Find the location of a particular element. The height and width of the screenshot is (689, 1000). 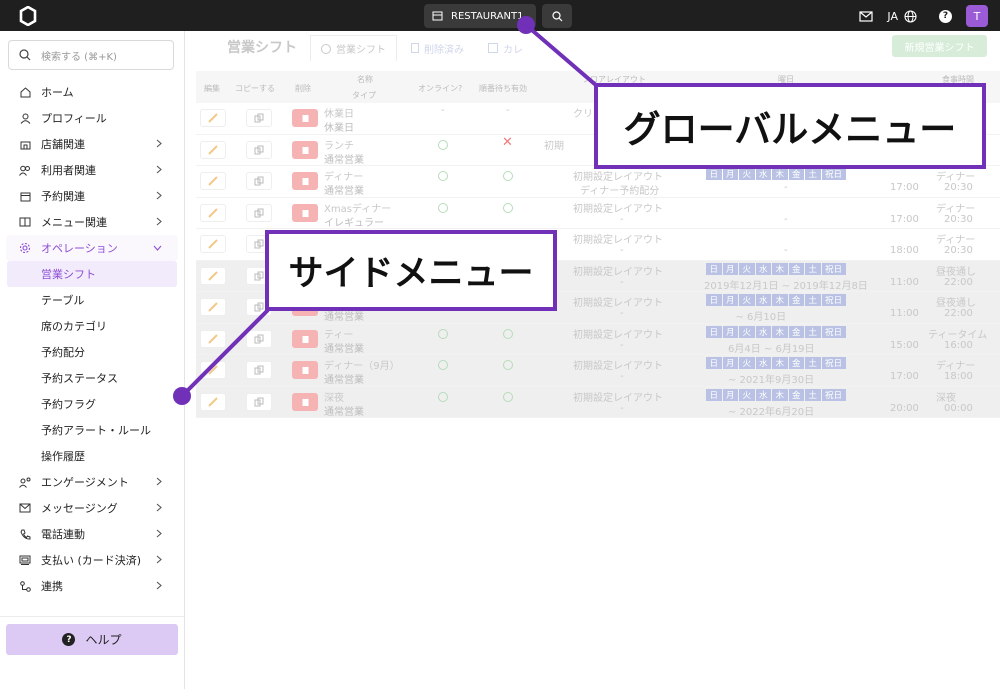

callout-side-menu: サイドメニュー is located at coordinates (411, 270).